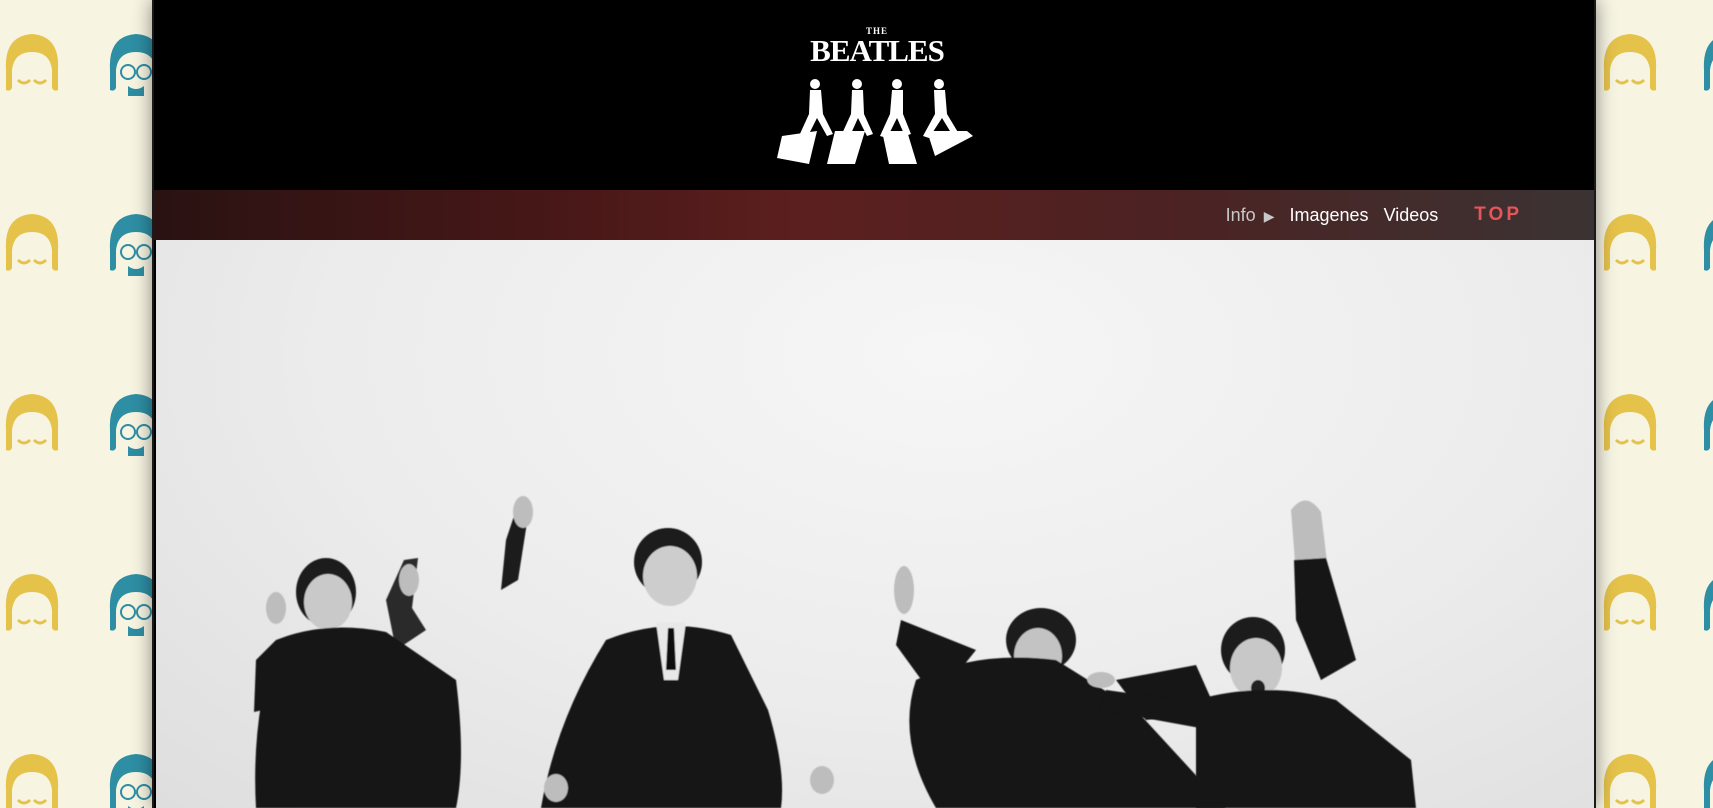  What do you see at coordinates (874, 215) in the screenshot?
I see `main-navbar: Info ▶ Imagenes Videos TOP` at bounding box center [874, 215].